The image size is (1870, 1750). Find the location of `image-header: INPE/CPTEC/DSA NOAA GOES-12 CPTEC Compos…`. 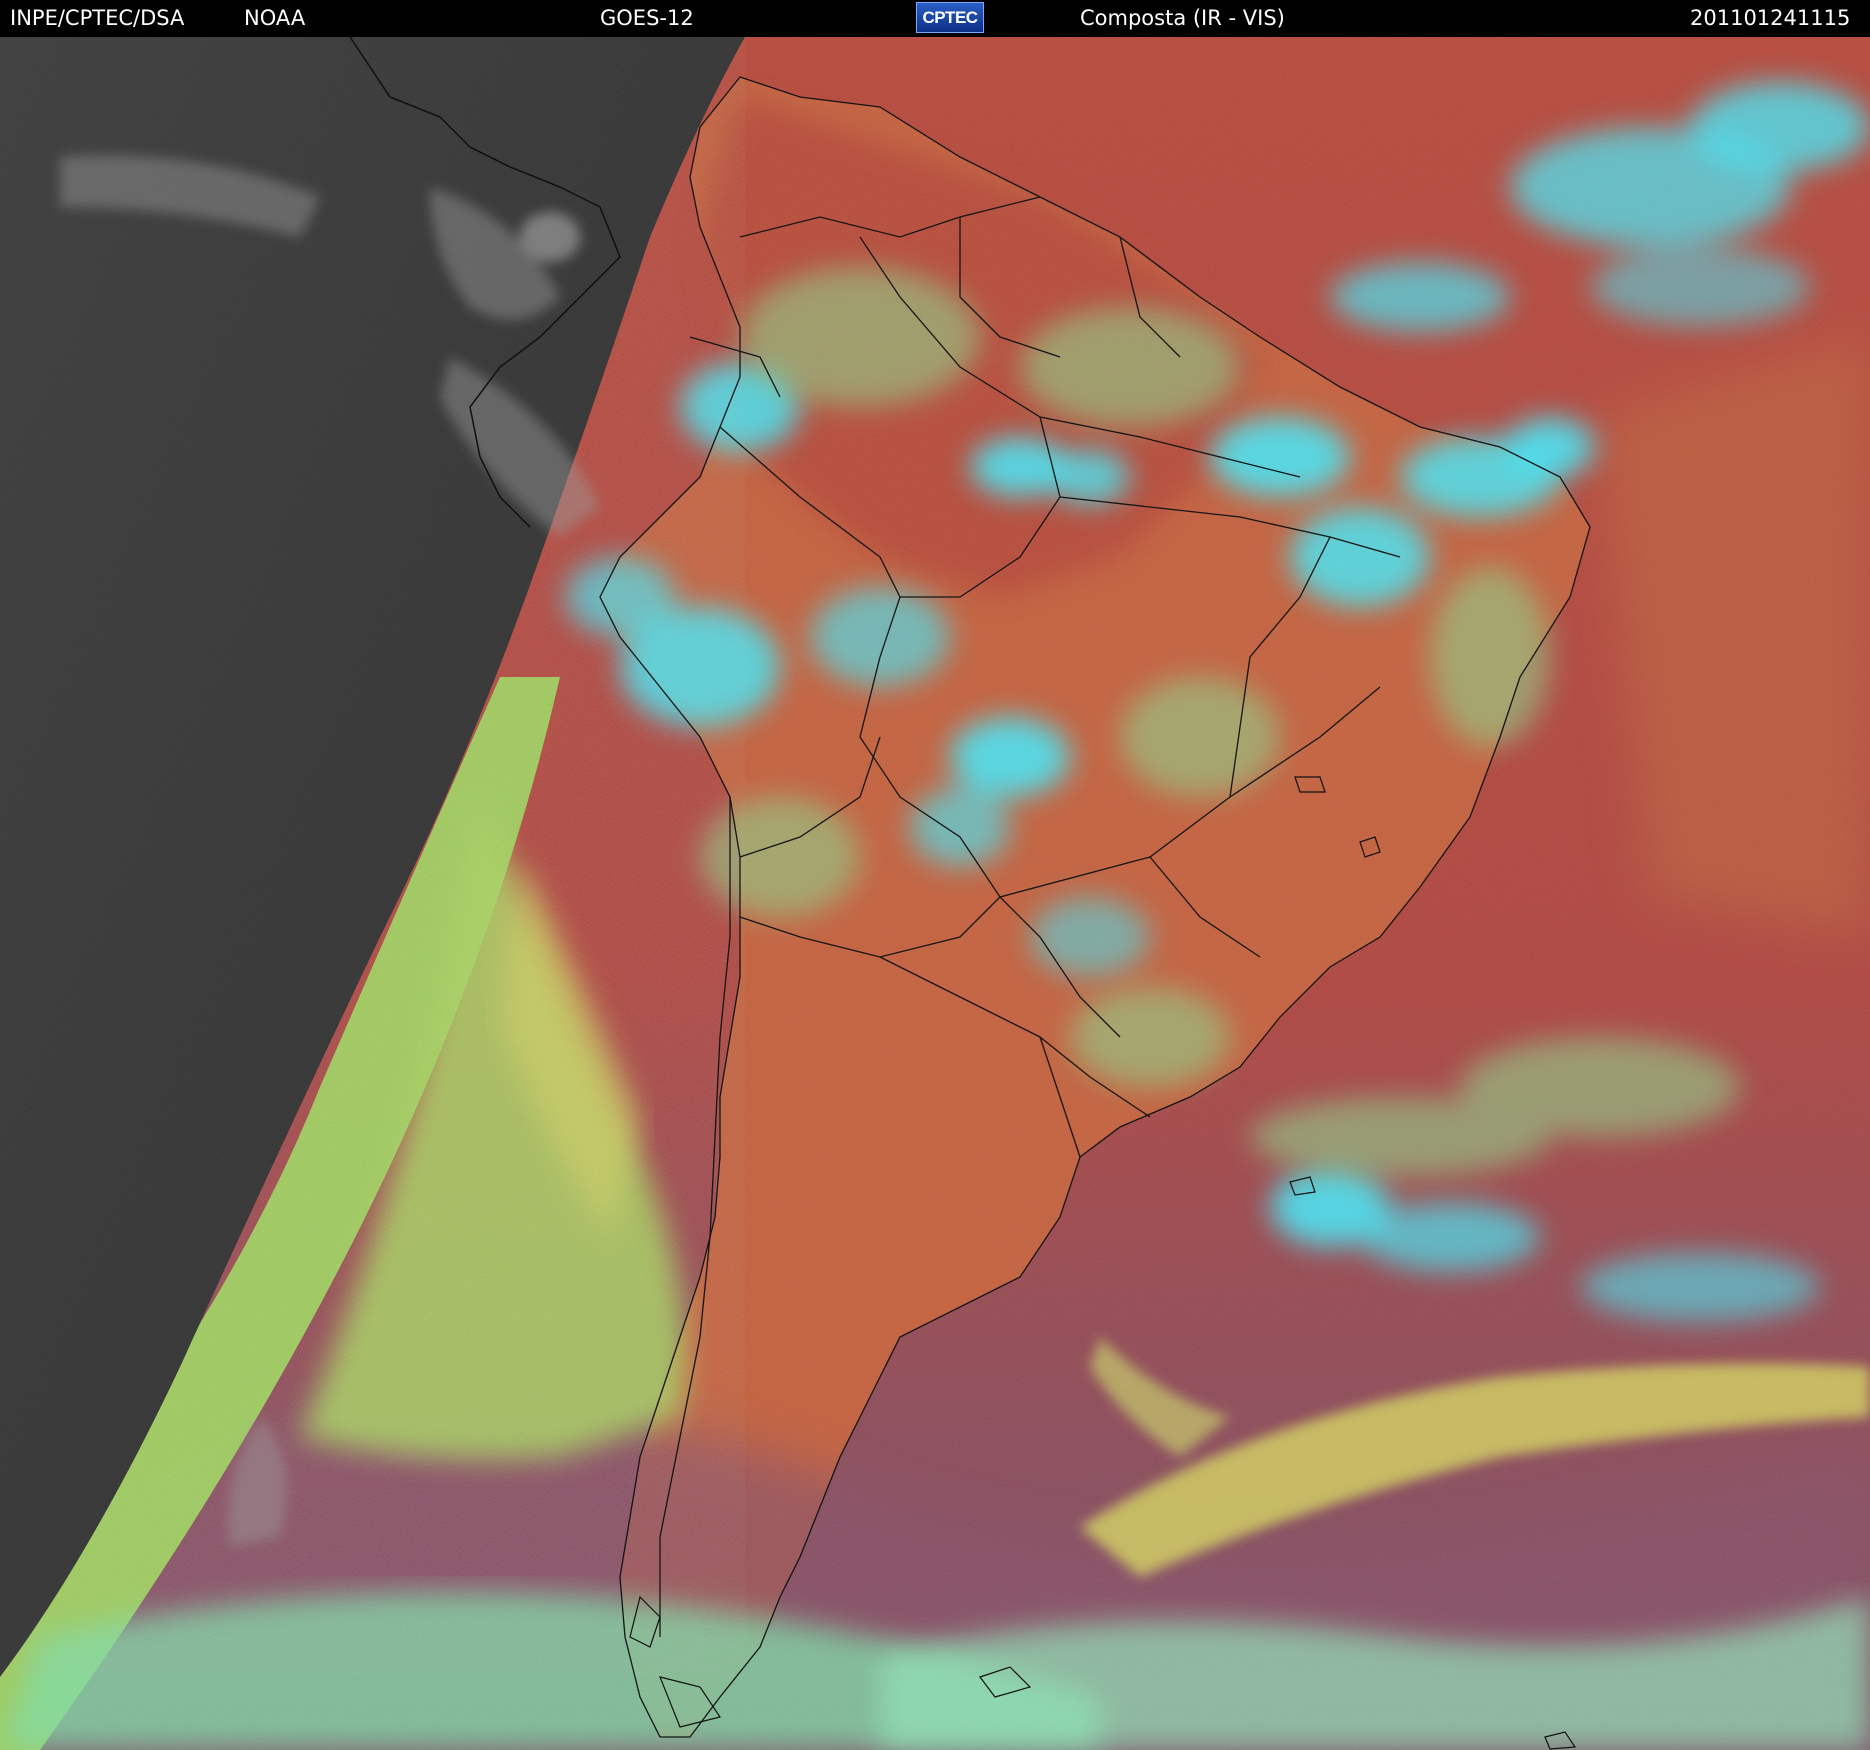

image-header: INPE/CPTEC/DSA NOAA GOES-12 CPTEC Compos… is located at coordinates (935, 18).